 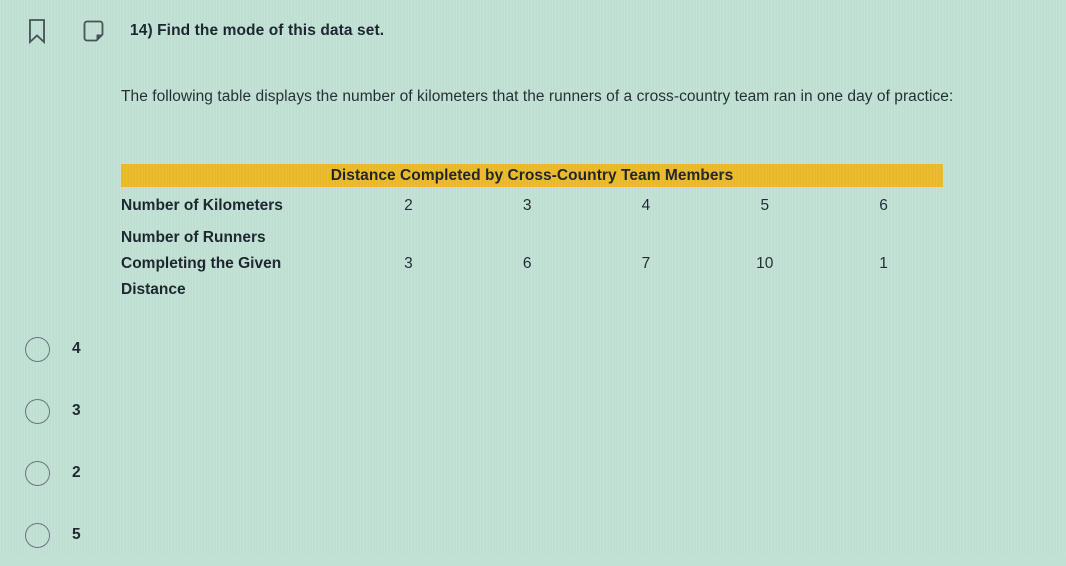 What do you see at coordinates (646, 263) in the screenshot?
I see `table-cell: 7` at bounding box center [646, 263].